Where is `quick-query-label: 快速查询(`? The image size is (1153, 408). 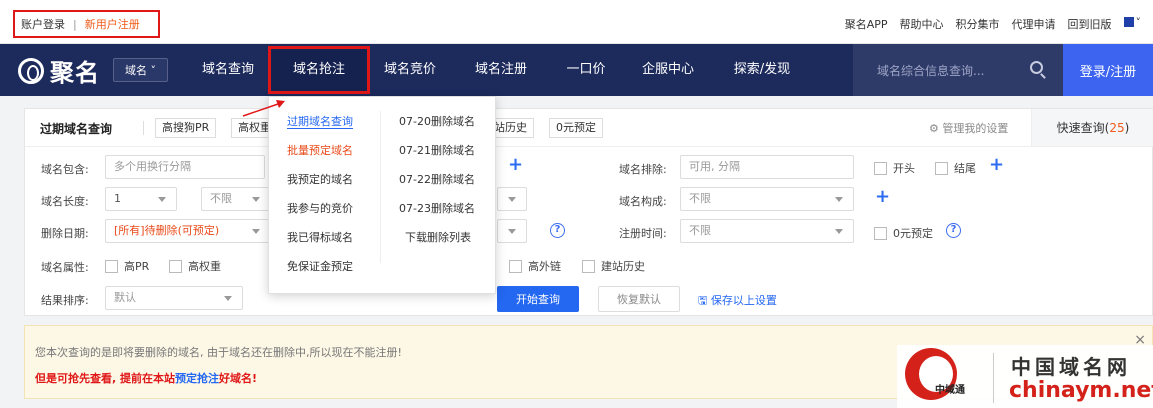
quick-query-label: 快速查询( is located at coordinates (1083, 128).